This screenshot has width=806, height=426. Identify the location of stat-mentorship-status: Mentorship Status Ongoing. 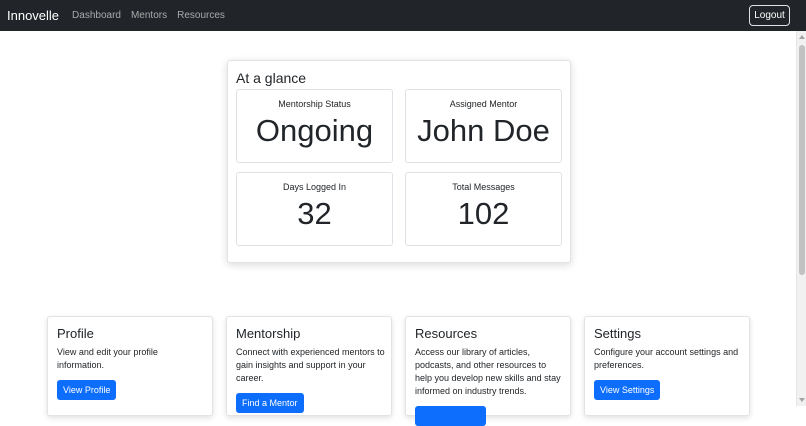
(314, 126).